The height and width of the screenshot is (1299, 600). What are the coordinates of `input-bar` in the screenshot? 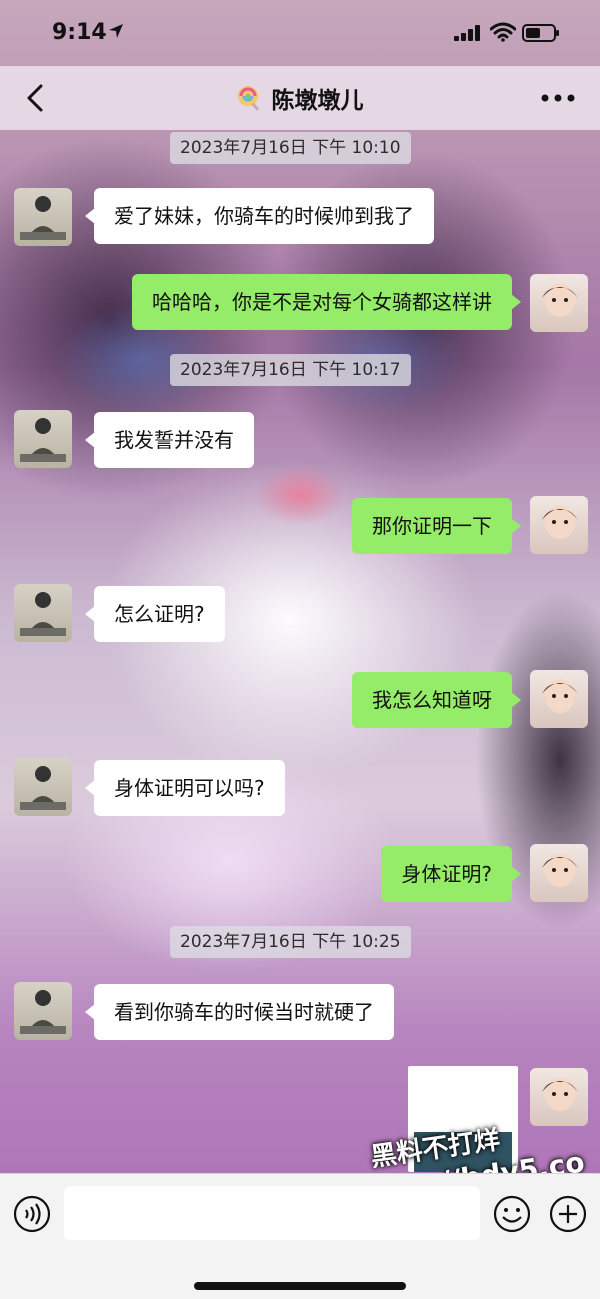 It's located at (300, 1236).